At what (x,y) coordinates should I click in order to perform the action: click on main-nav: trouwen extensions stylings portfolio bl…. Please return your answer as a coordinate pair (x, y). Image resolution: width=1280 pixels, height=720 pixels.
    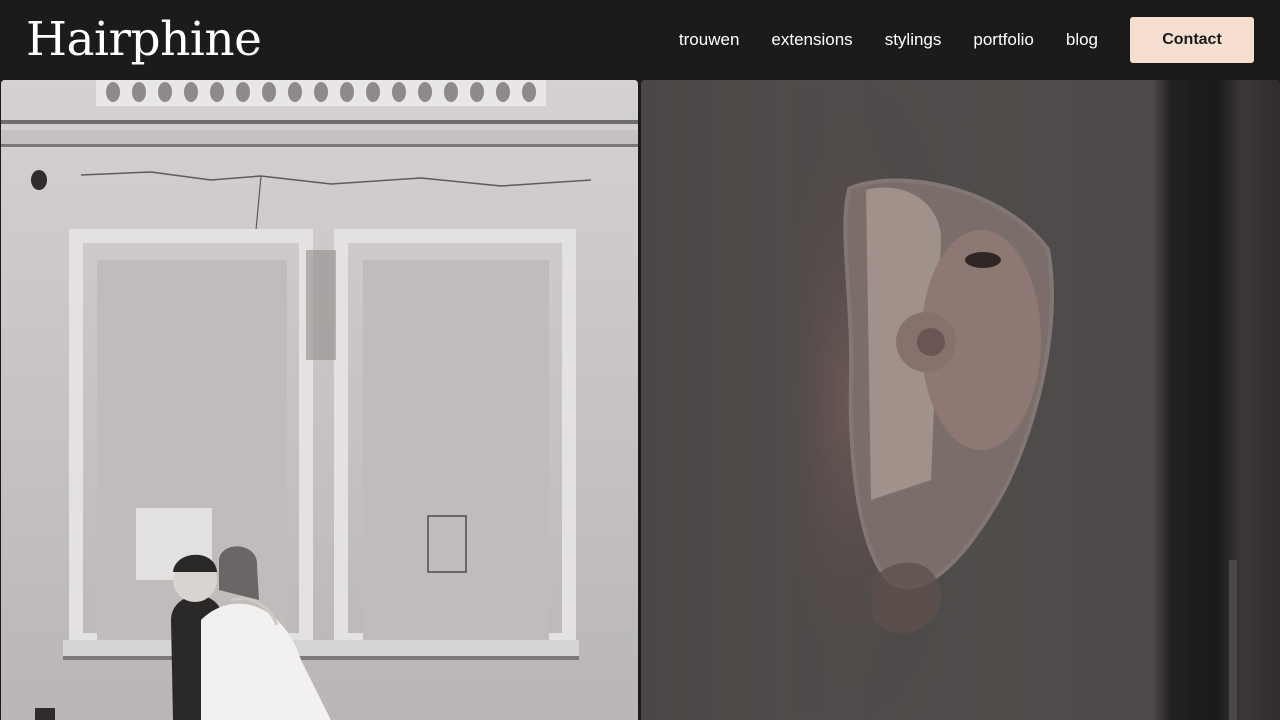
    Looking at the image, I should click on (966, 40).